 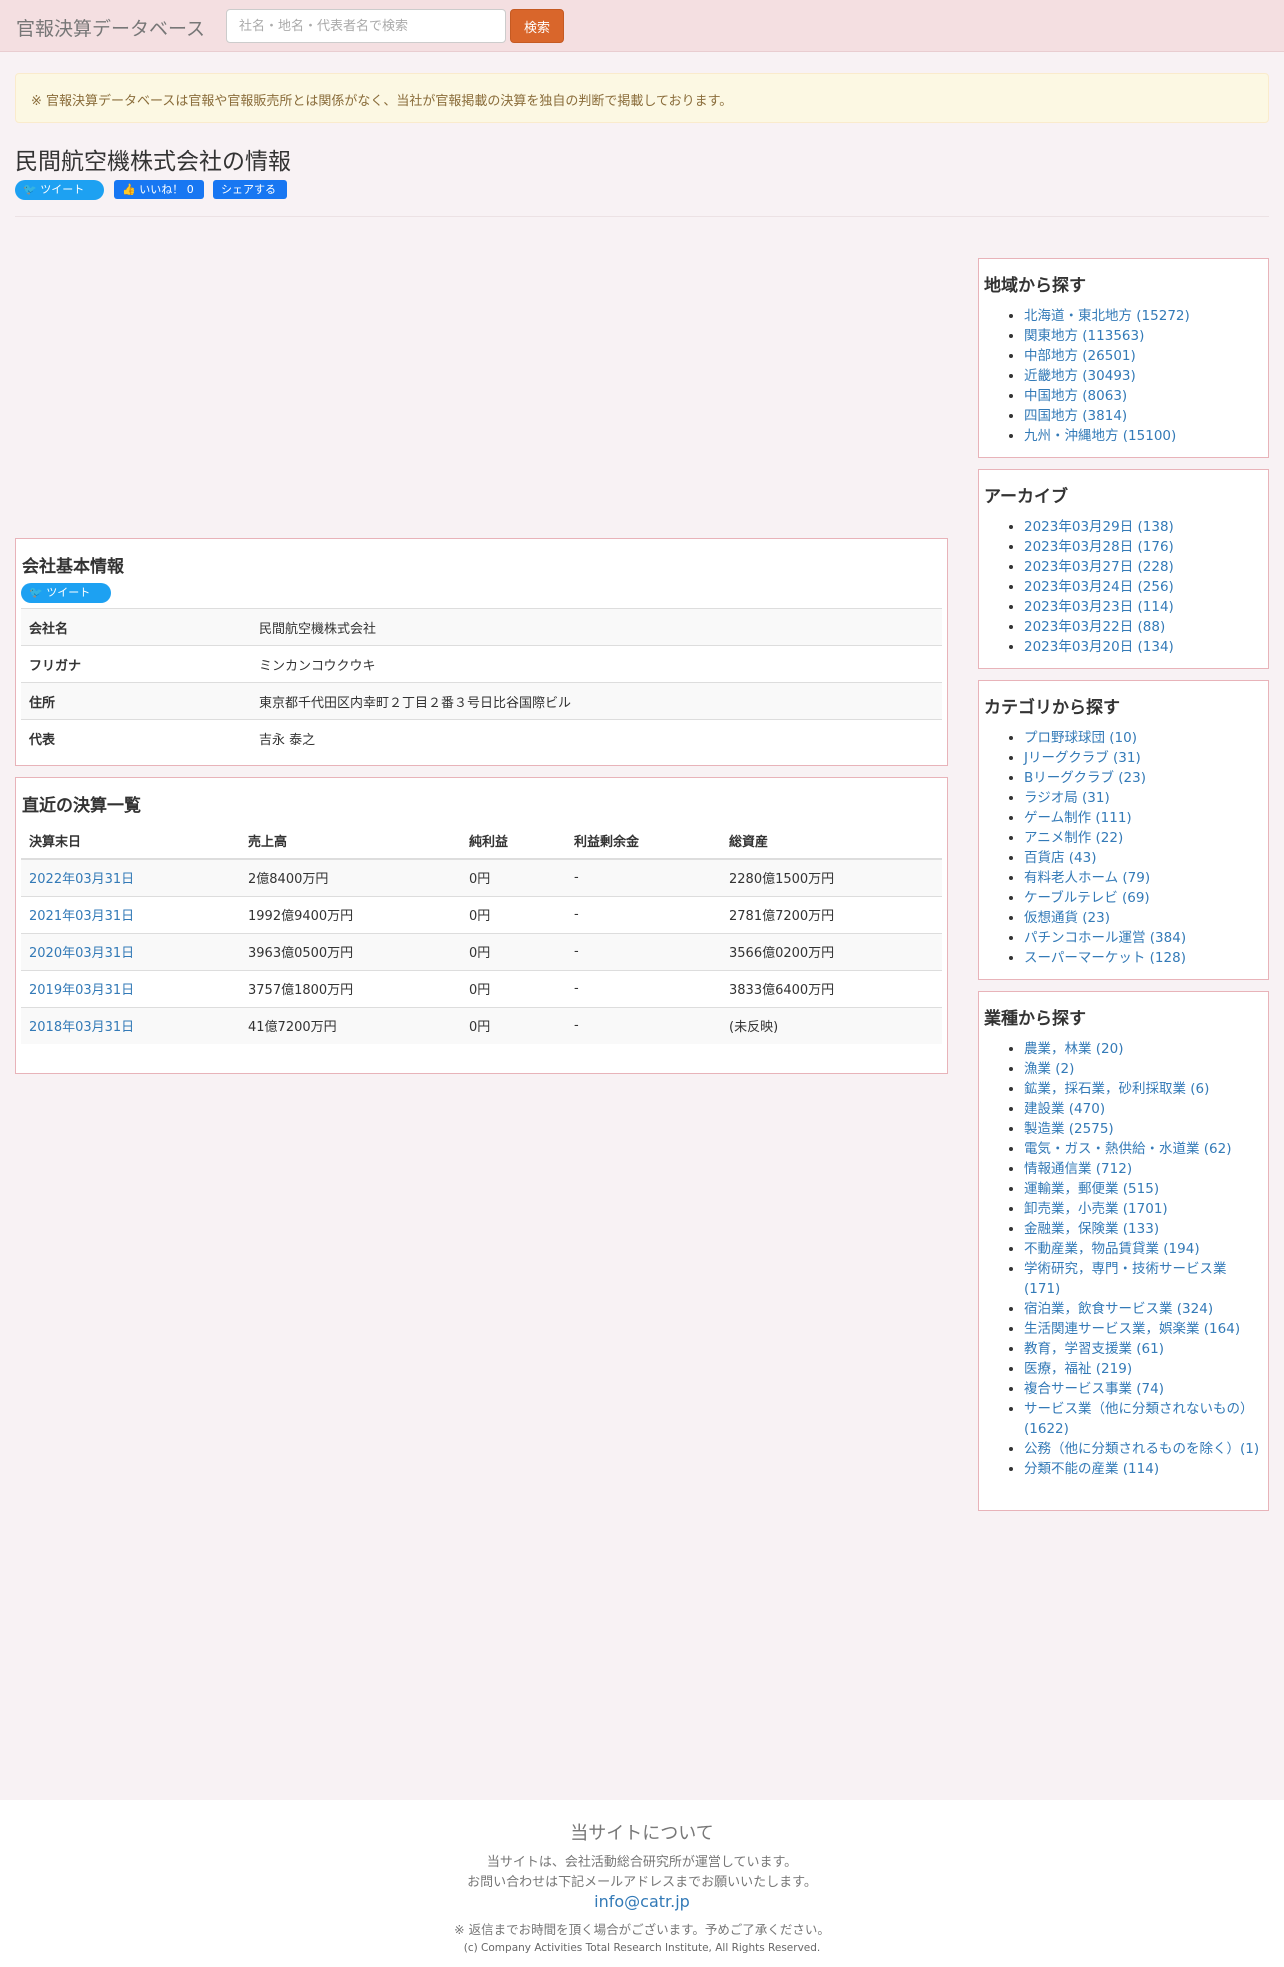 I want to click on archive-link: 2023年03月28日 (176), so click(x=1099, y=547).